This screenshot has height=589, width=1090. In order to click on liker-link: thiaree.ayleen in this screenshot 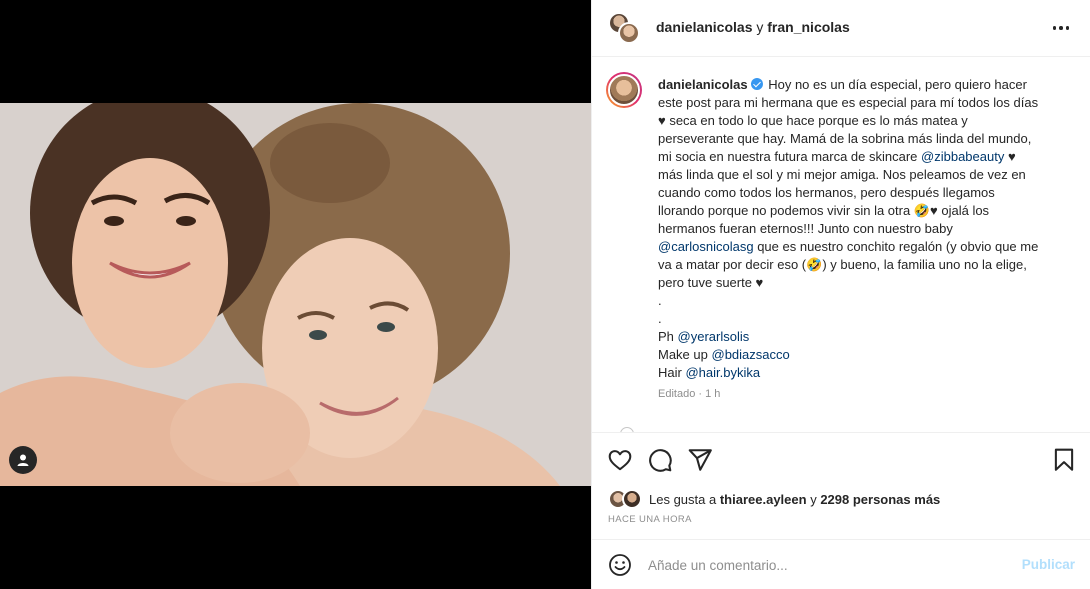, I will do `click(763, 499)`.